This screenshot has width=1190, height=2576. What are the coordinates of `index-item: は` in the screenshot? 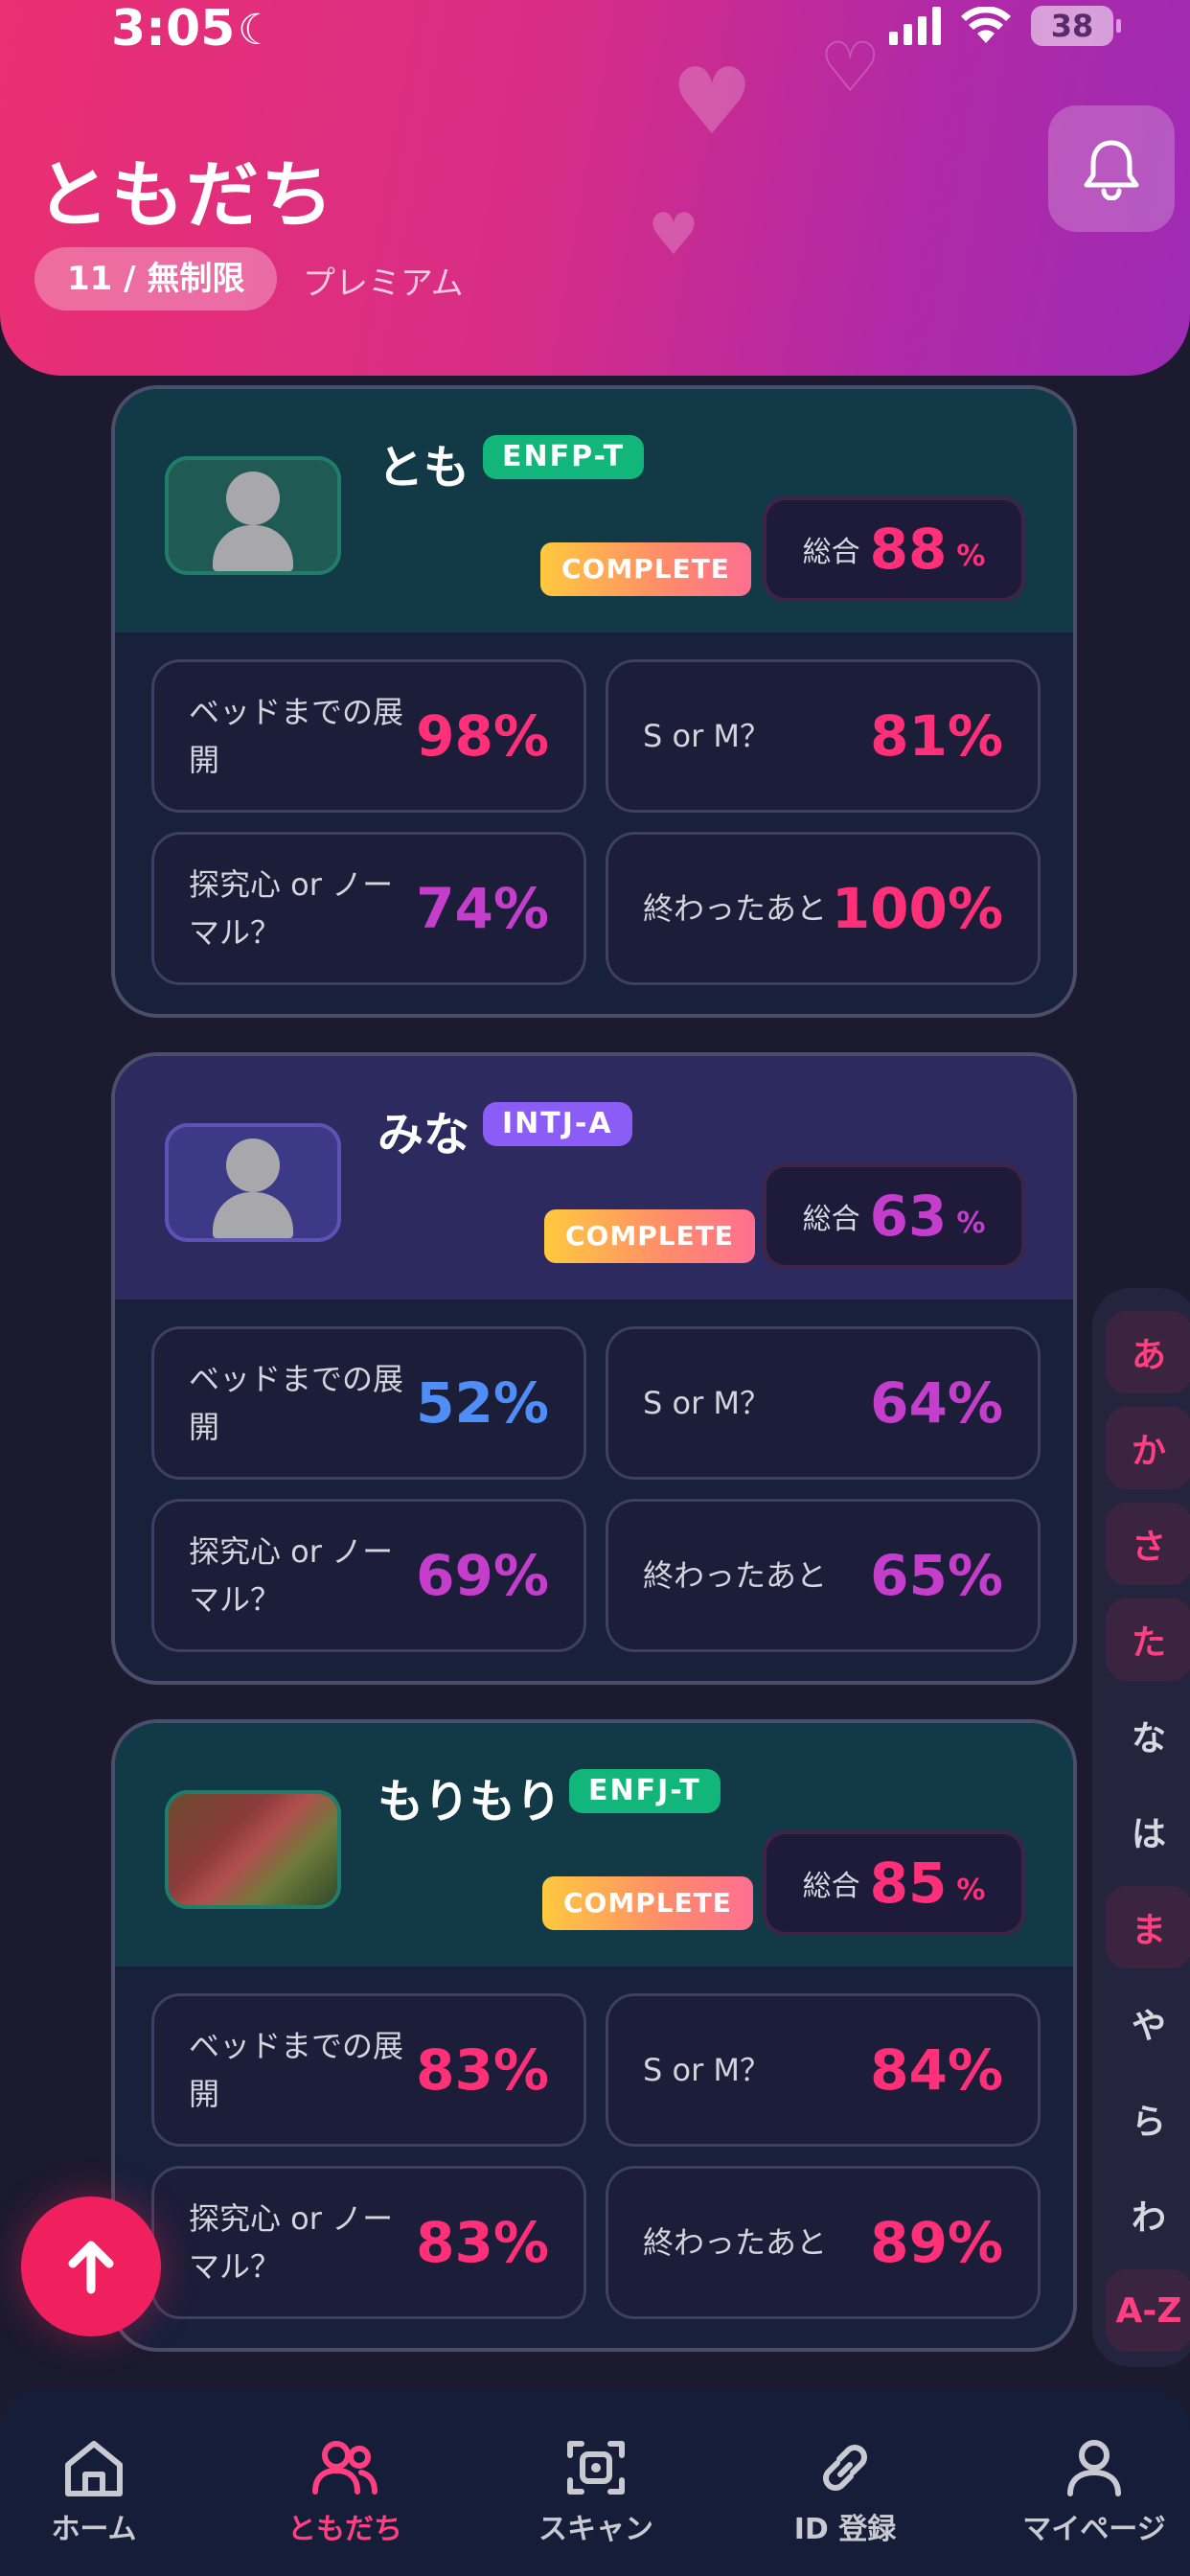 It's located at (1148, 1832).